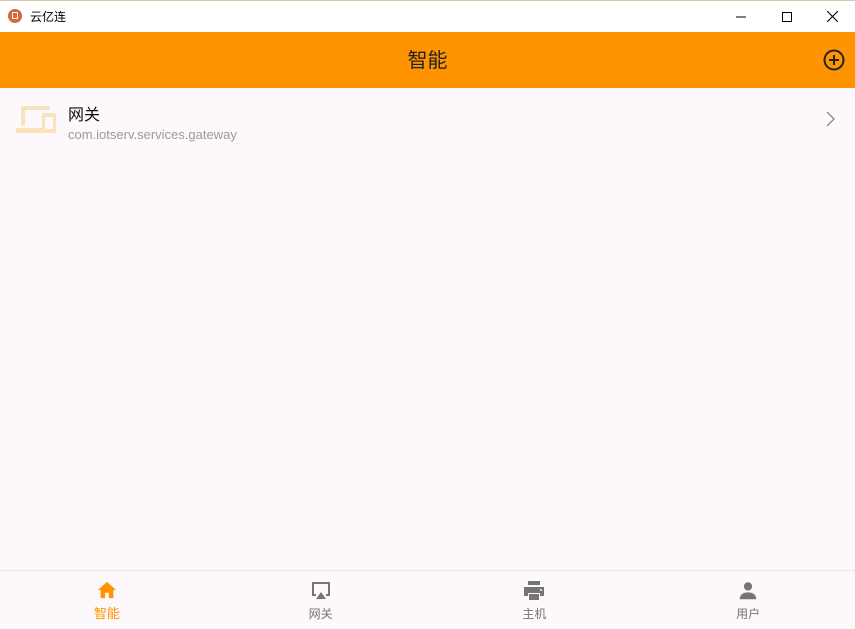 The width and height of the screenshot is (855, 629). What do you see at coordinates (427, 16) in the screenshot?
I see `window-titlebar: 云亿连` at bounding box center [427, 16].